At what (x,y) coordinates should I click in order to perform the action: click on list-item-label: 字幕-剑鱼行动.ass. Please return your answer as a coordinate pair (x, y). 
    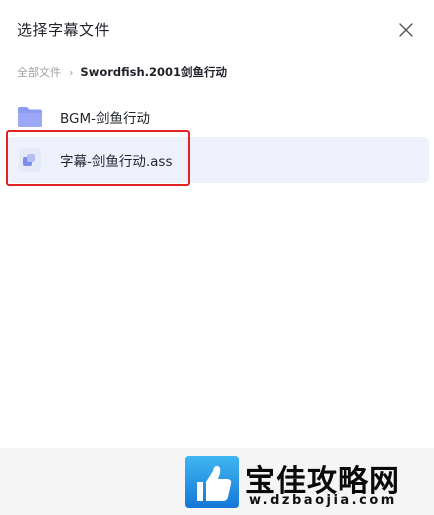
    Looking at the image, I should click on (116, 162).